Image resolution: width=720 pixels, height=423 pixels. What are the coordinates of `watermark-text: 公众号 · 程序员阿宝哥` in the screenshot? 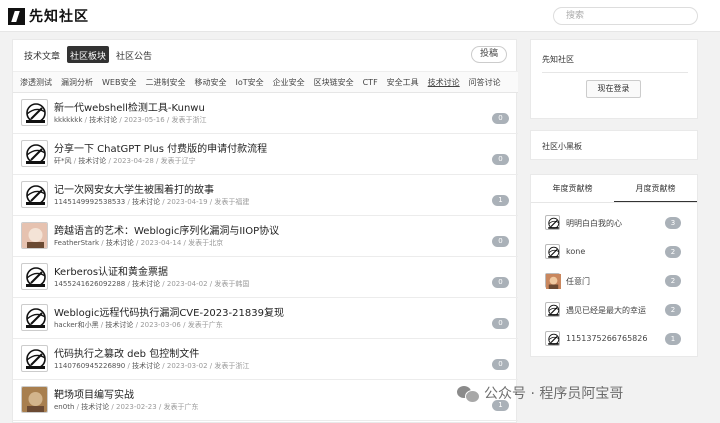 It's located at (554, 394).